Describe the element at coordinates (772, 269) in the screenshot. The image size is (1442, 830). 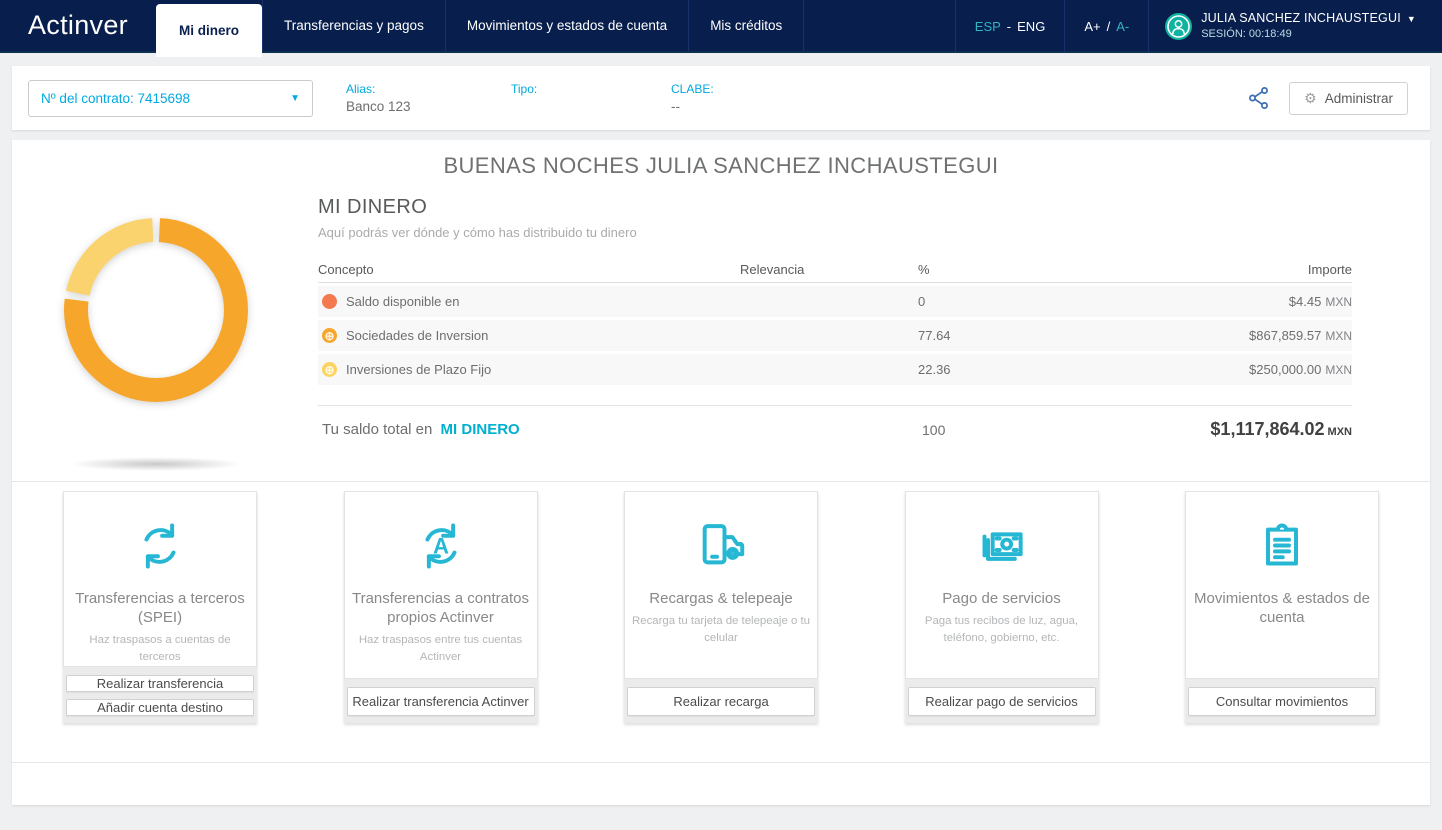
I see `header-relevancia: Relevancia` at that location.